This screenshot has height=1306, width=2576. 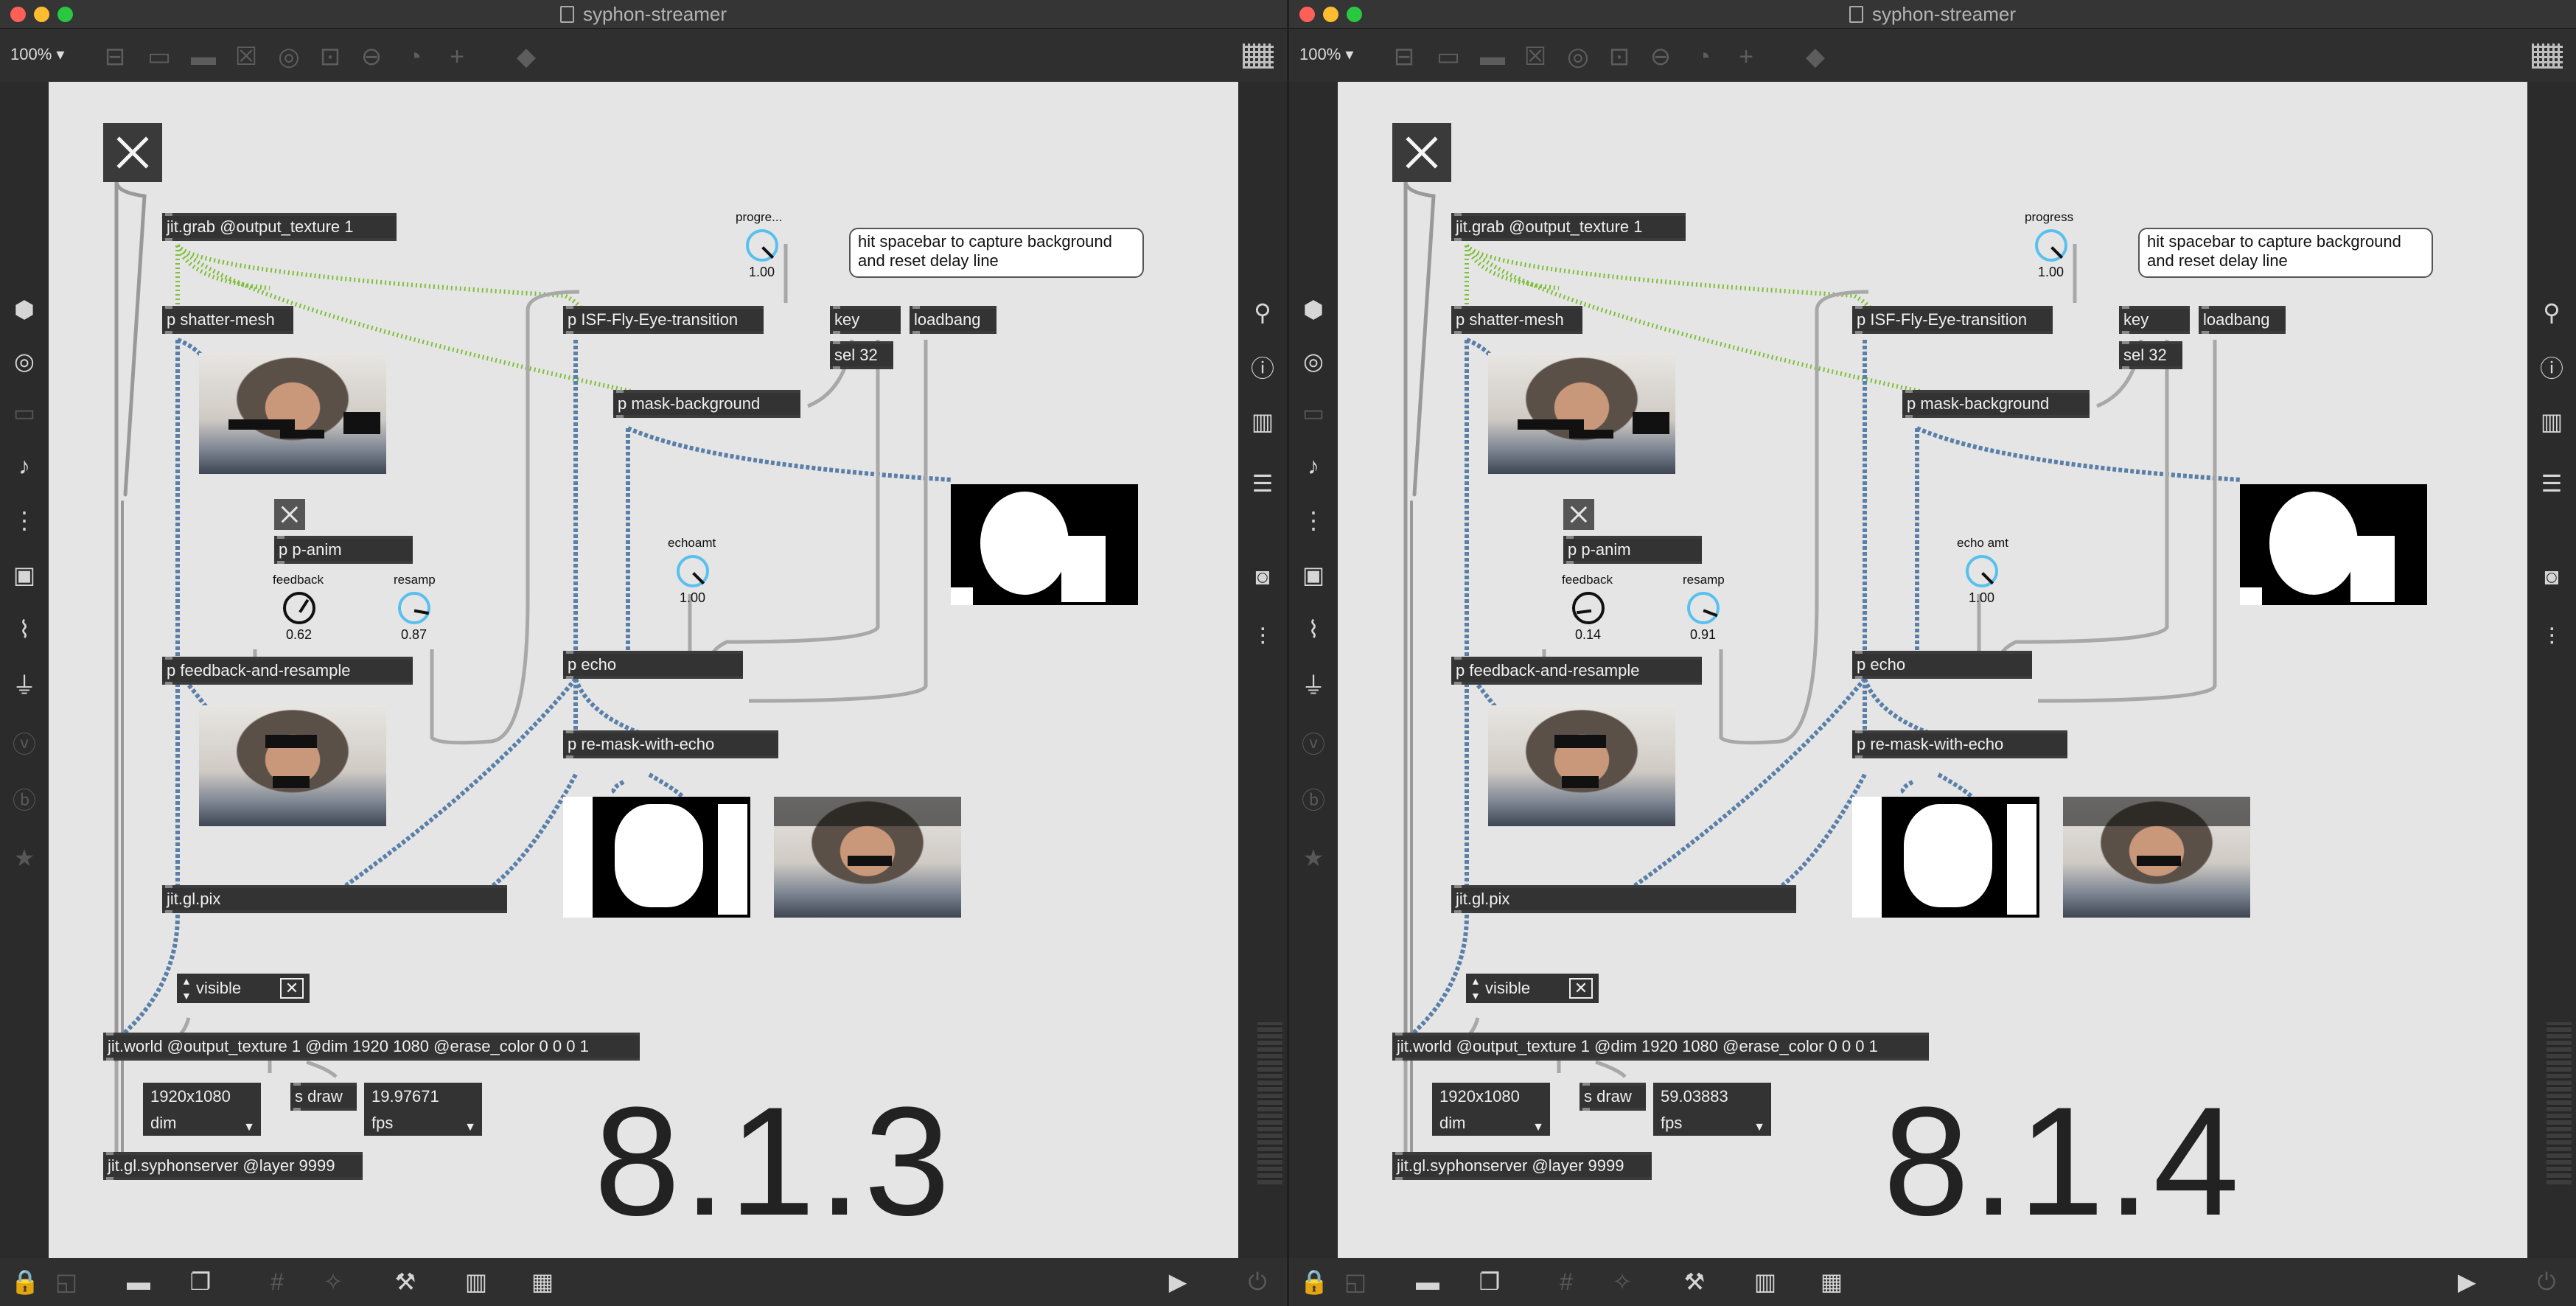 I want to click on p-anim-object: p p-anim, so click(x=343, y=550).